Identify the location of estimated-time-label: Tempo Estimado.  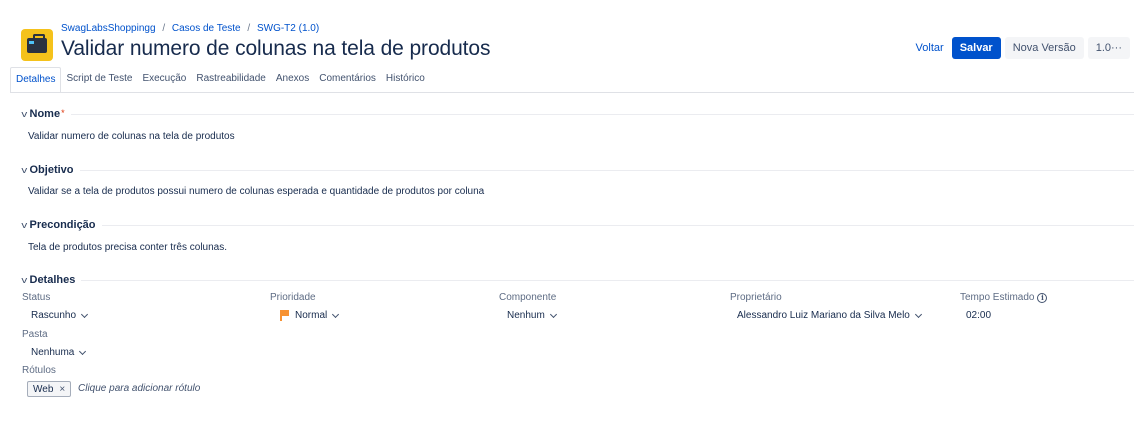
(997, 297).